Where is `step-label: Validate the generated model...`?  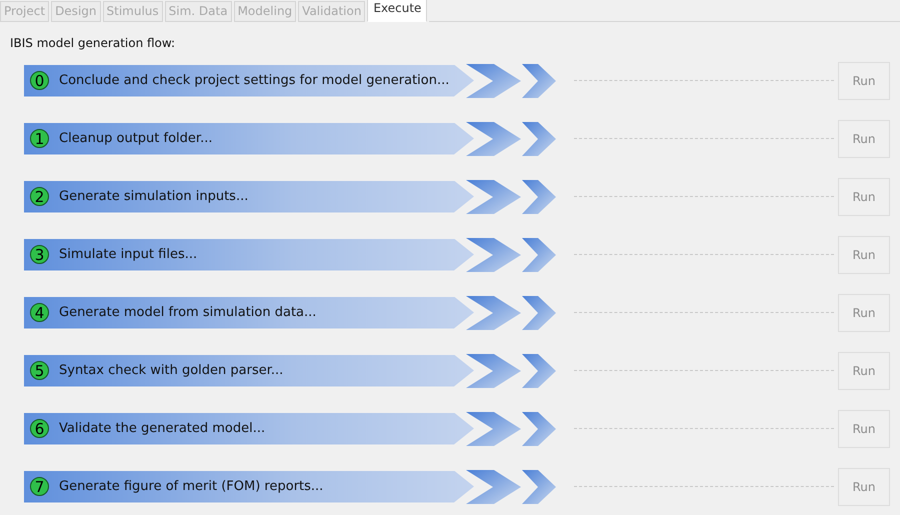 step-label: Validate the generated model... is located at coordinates (162, 428).